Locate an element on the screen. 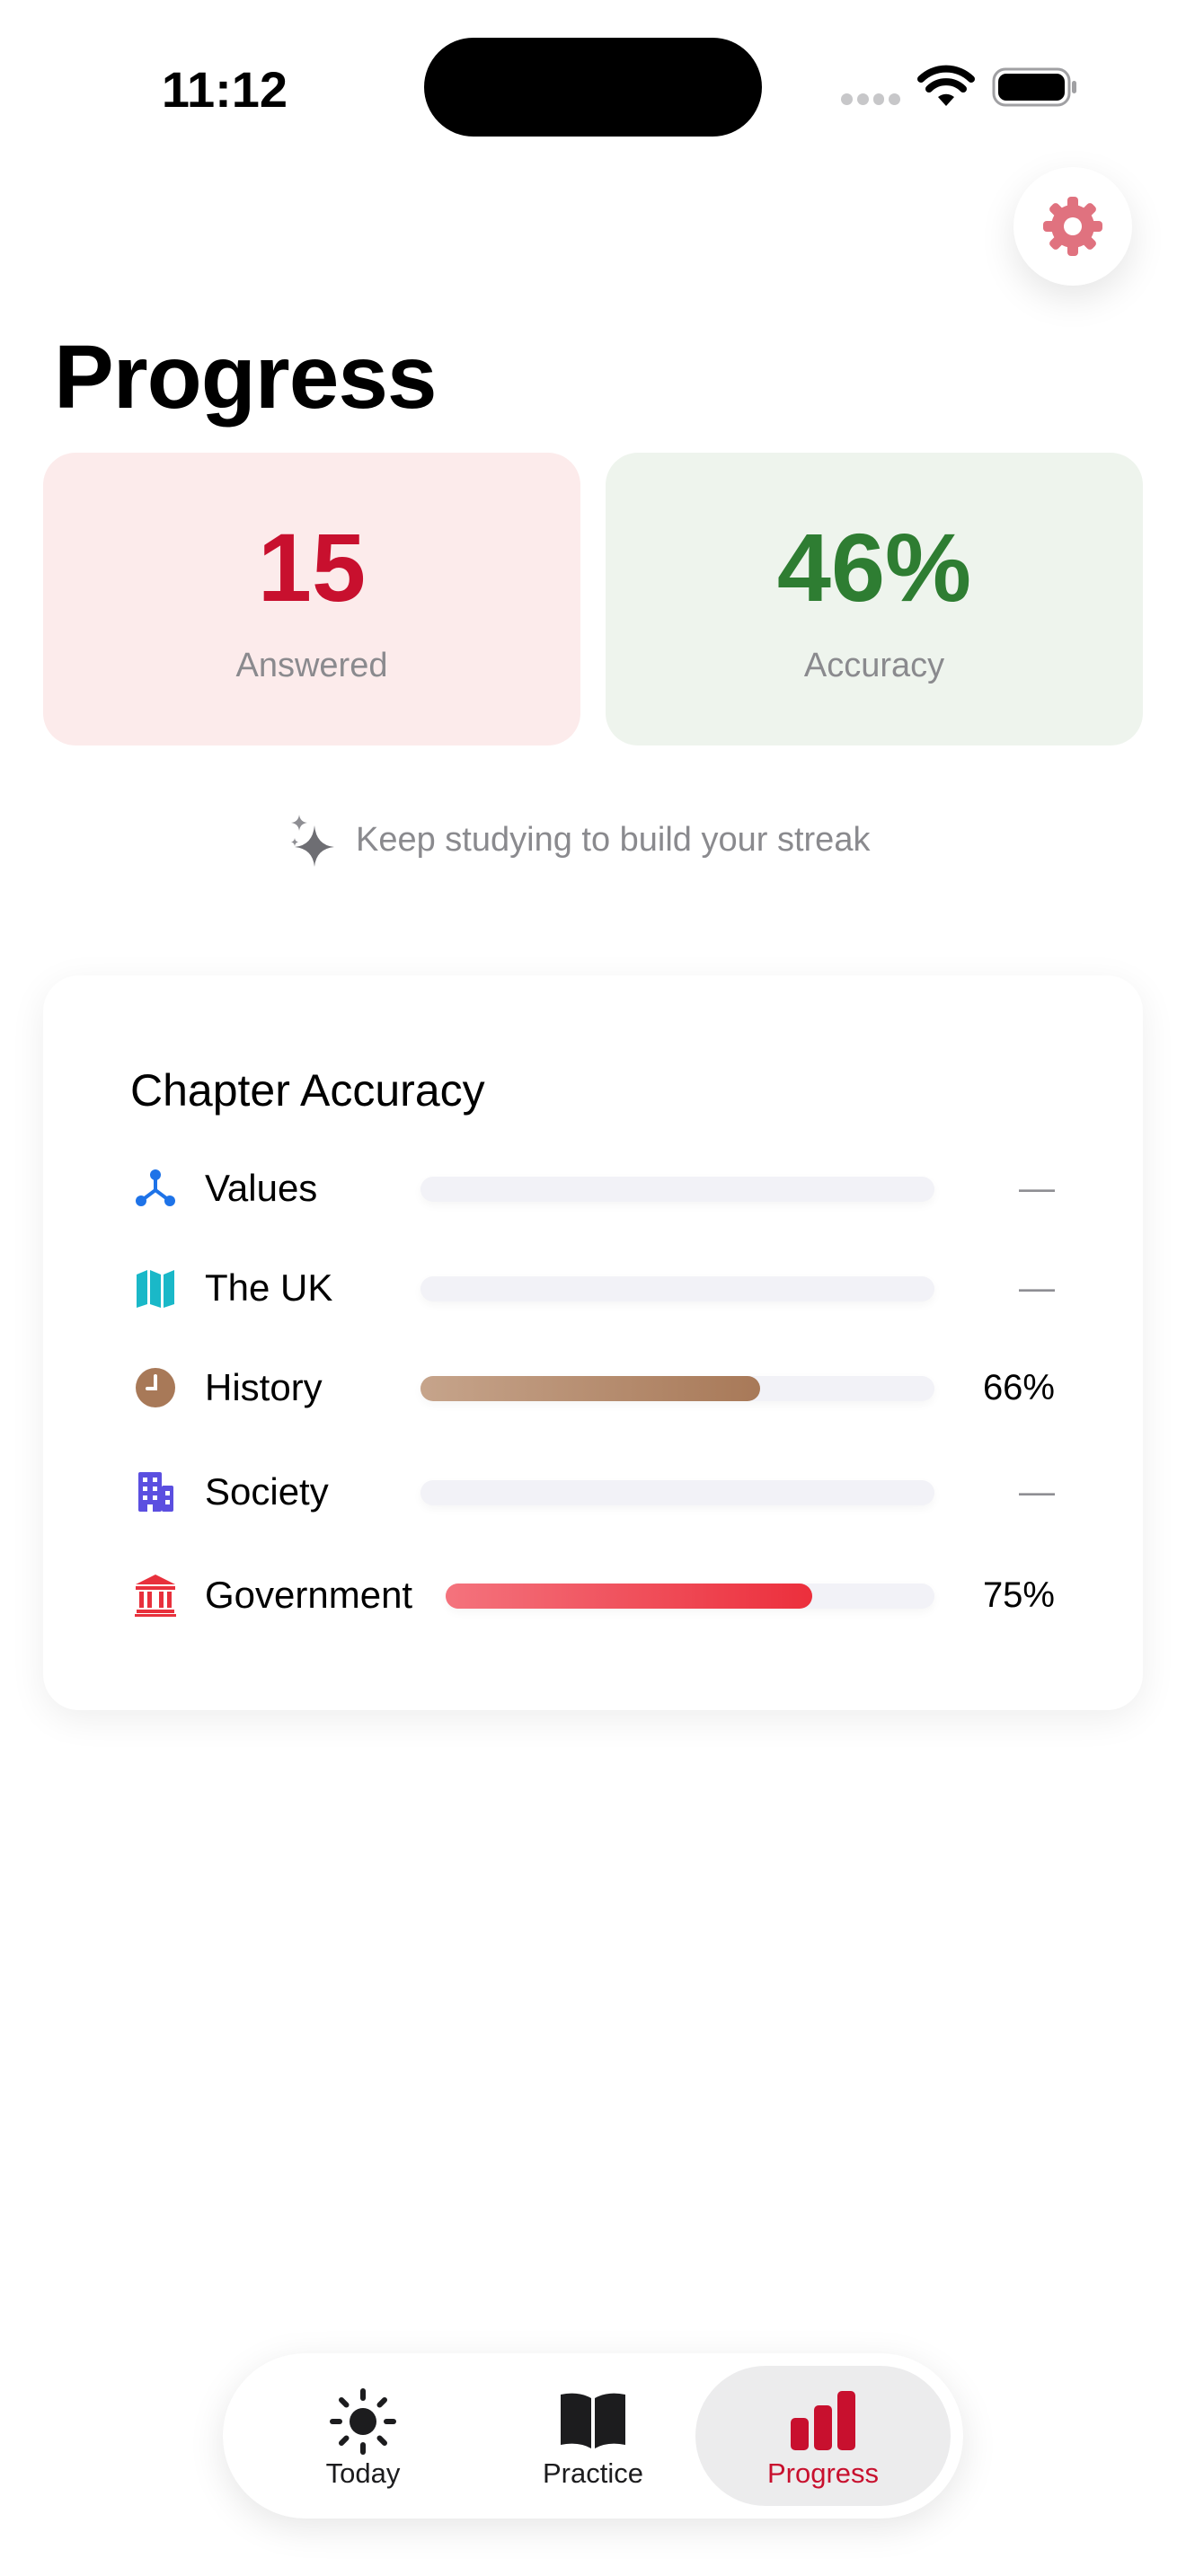  chapter-label: Society is located at coordinates (267, 1491).